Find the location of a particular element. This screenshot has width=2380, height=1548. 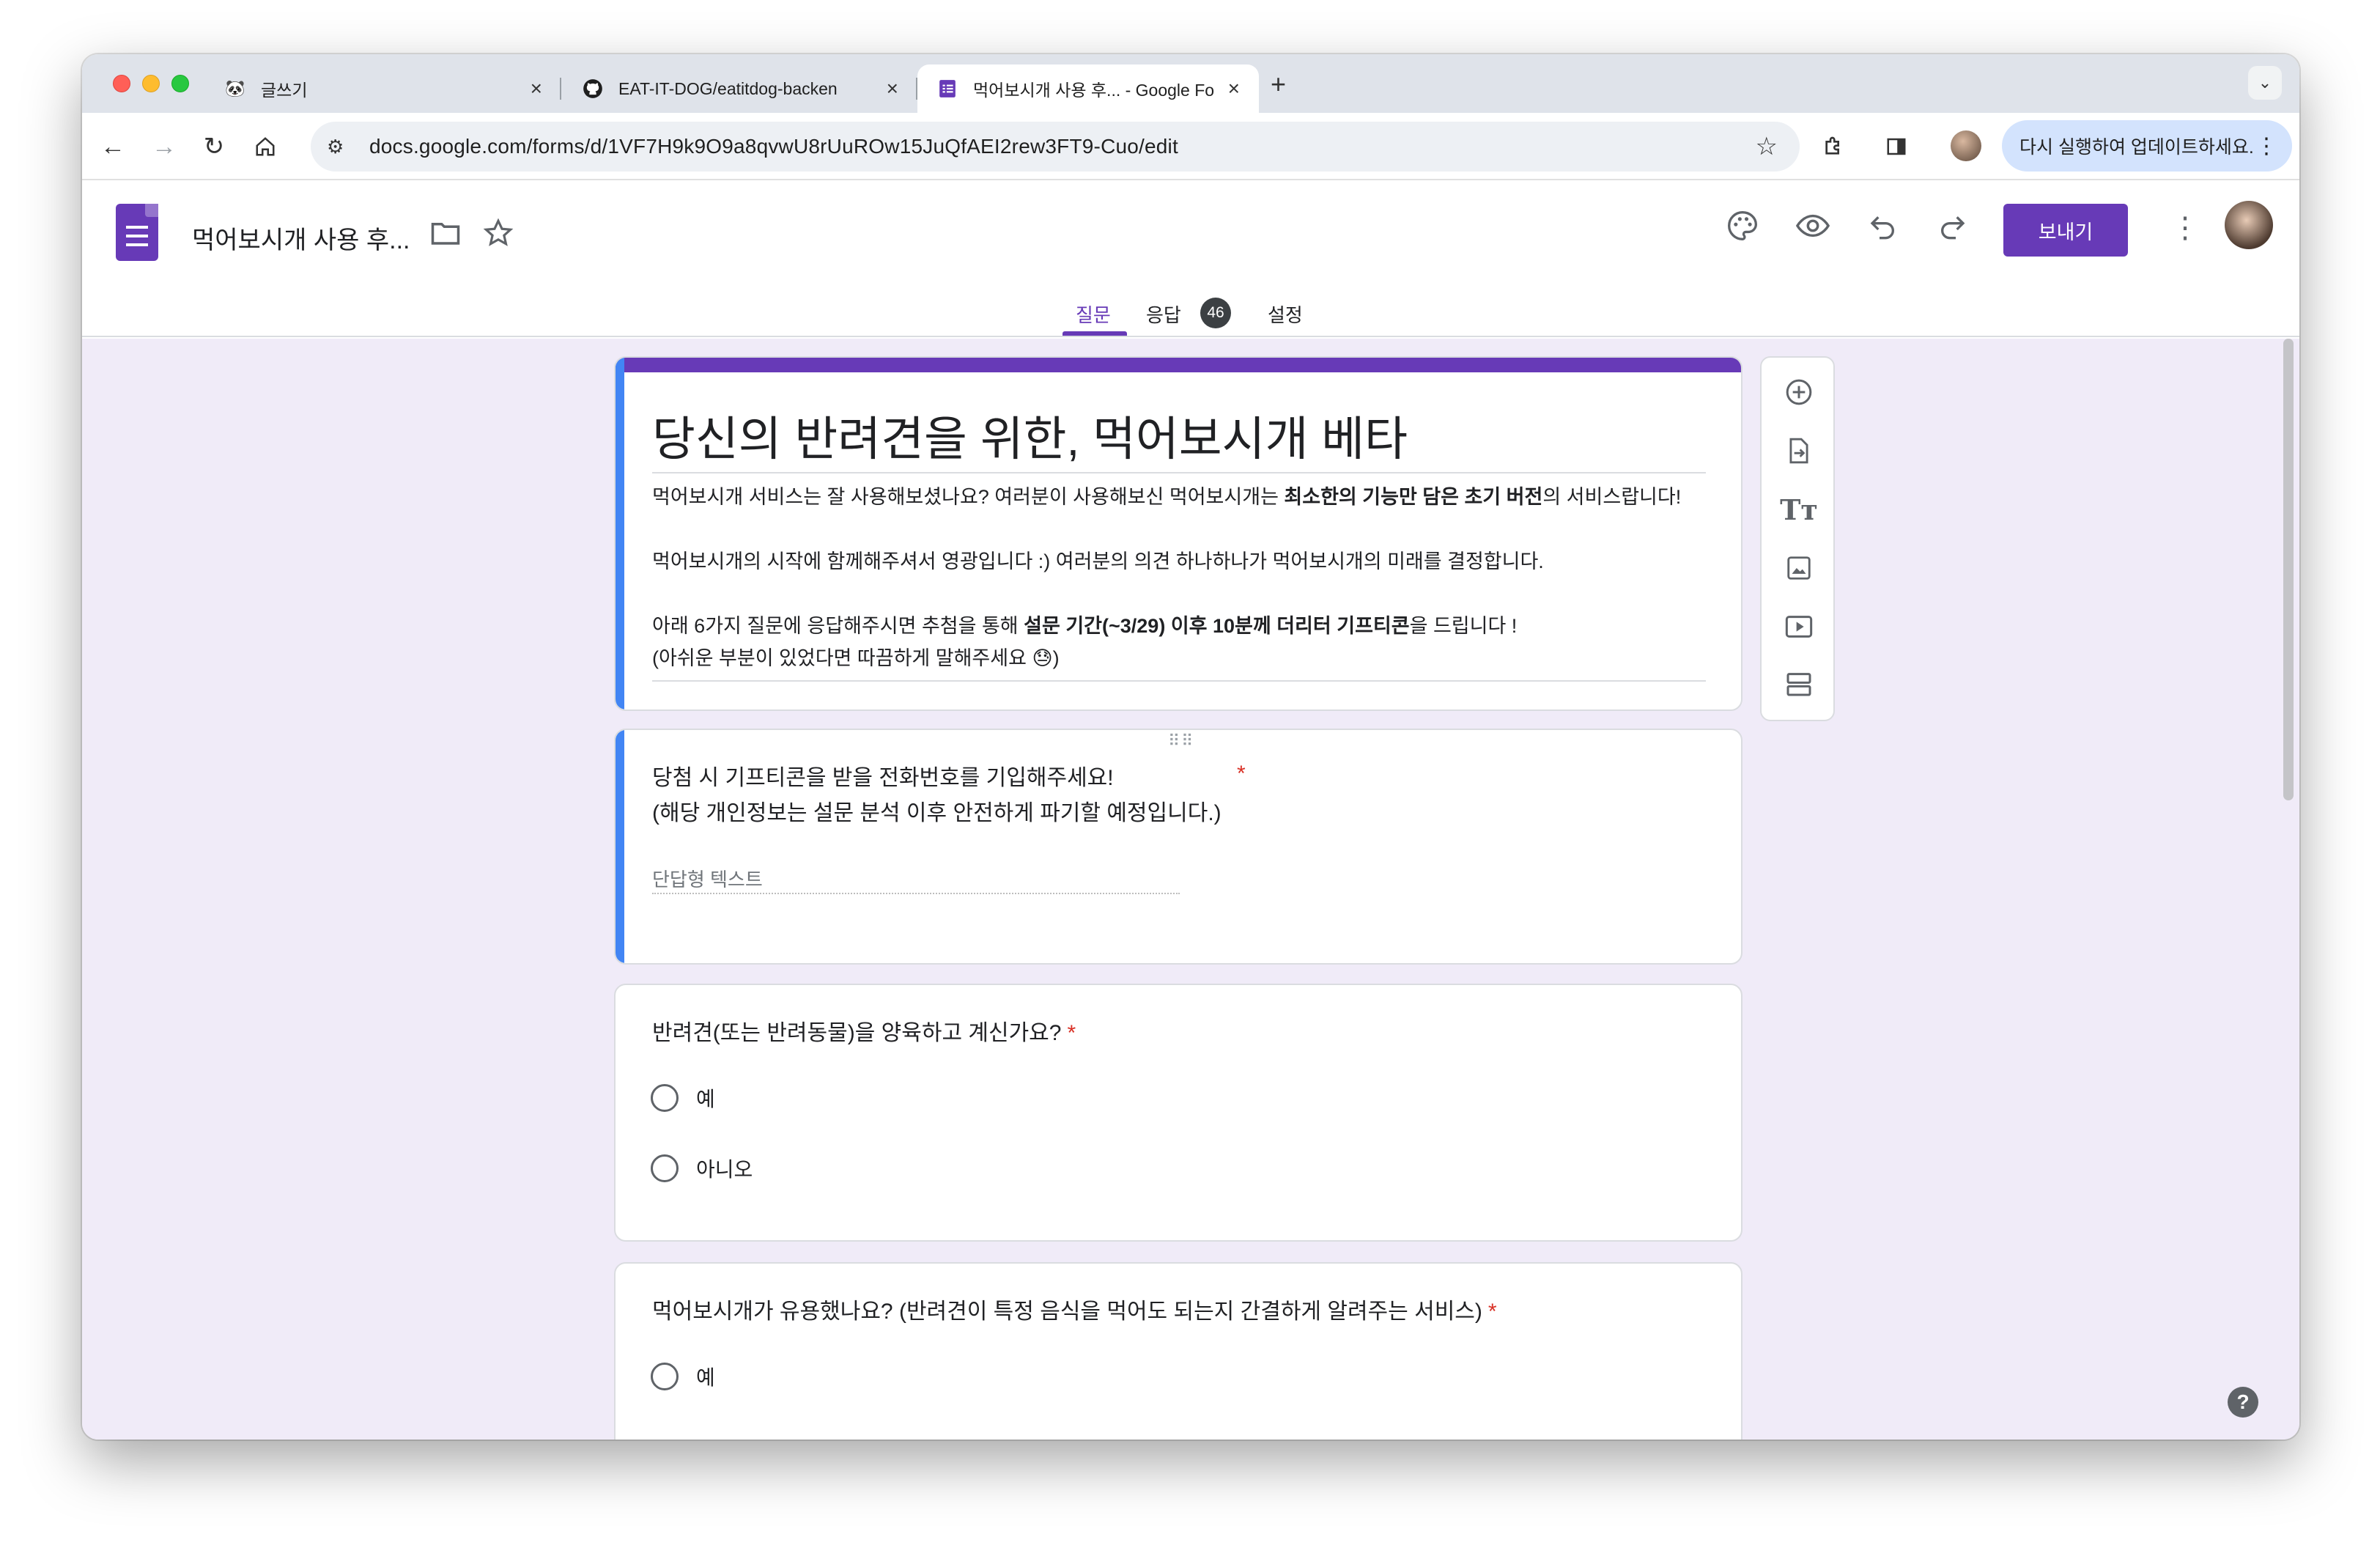

side-panel-icon is located at coordinates (1896, 146).